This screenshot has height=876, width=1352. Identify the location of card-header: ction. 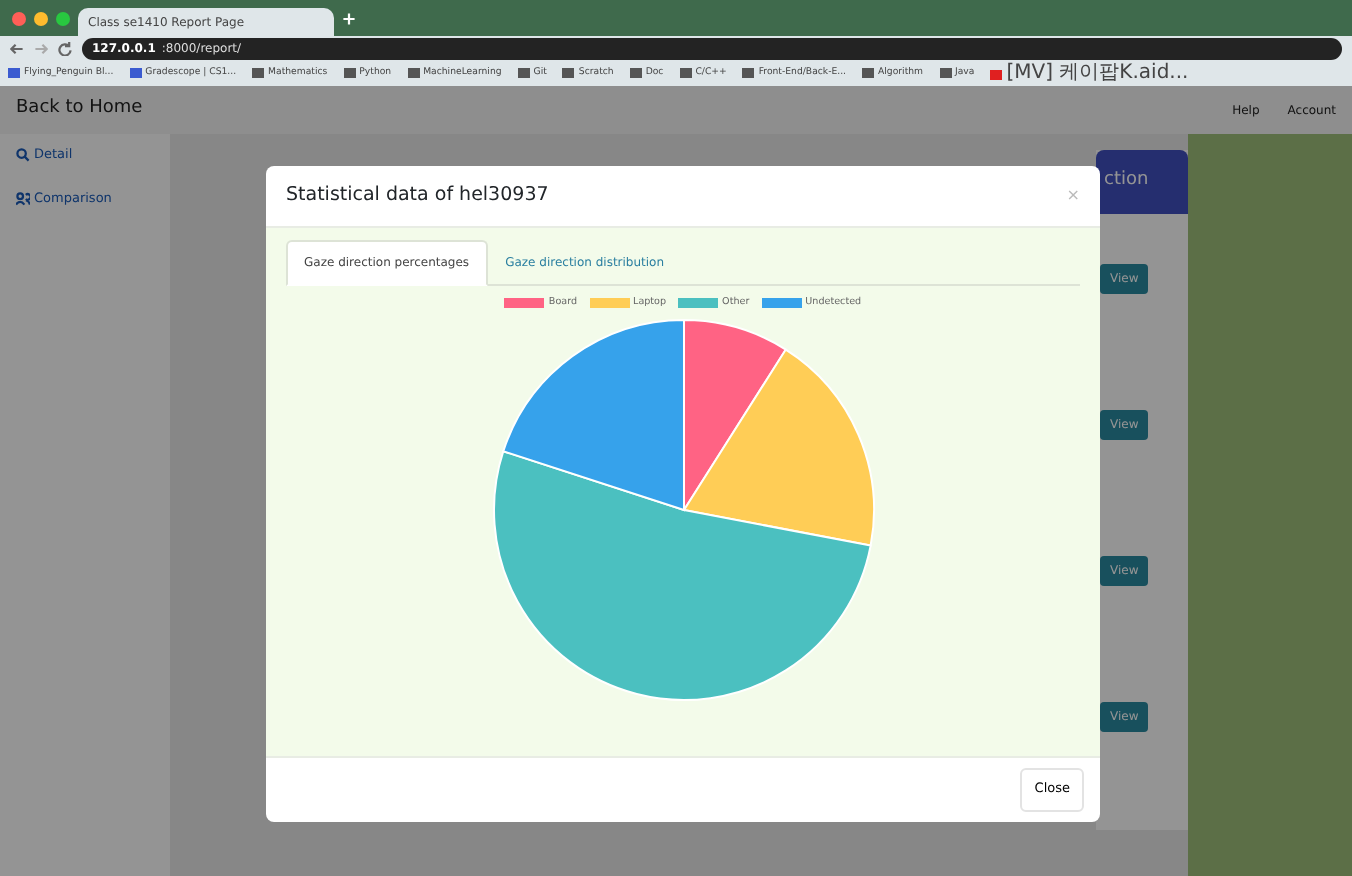
(1142, 182).